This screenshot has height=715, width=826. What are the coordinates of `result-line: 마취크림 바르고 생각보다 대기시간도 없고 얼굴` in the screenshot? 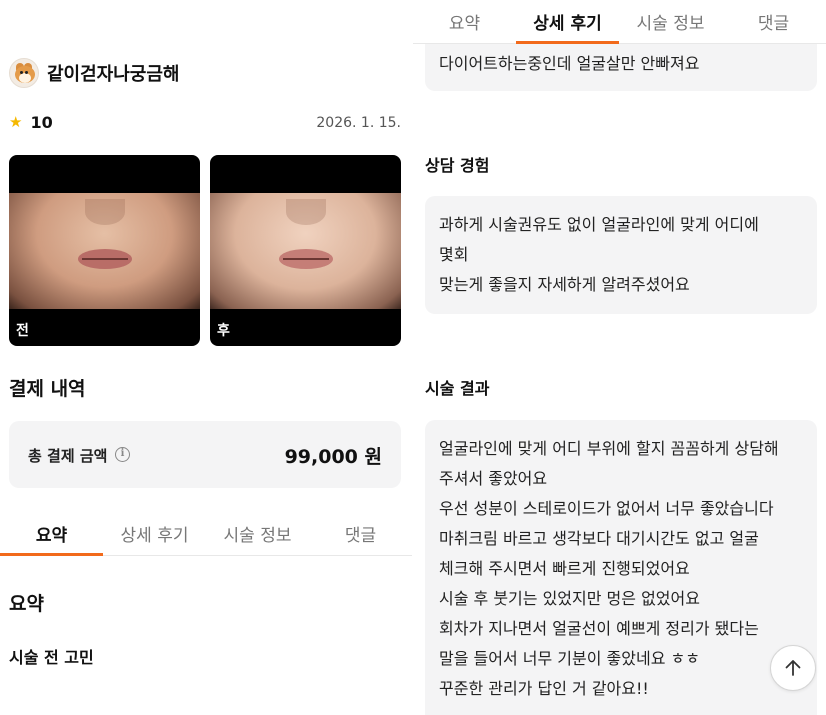 It's located at (599, 538).